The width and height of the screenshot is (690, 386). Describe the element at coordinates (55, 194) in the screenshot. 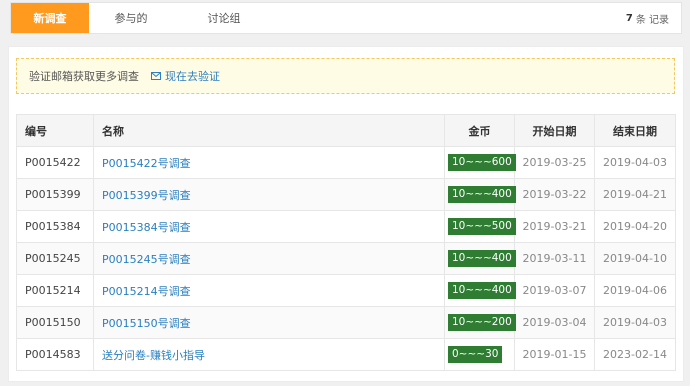

I see `survey-id: P0015399` at that location.